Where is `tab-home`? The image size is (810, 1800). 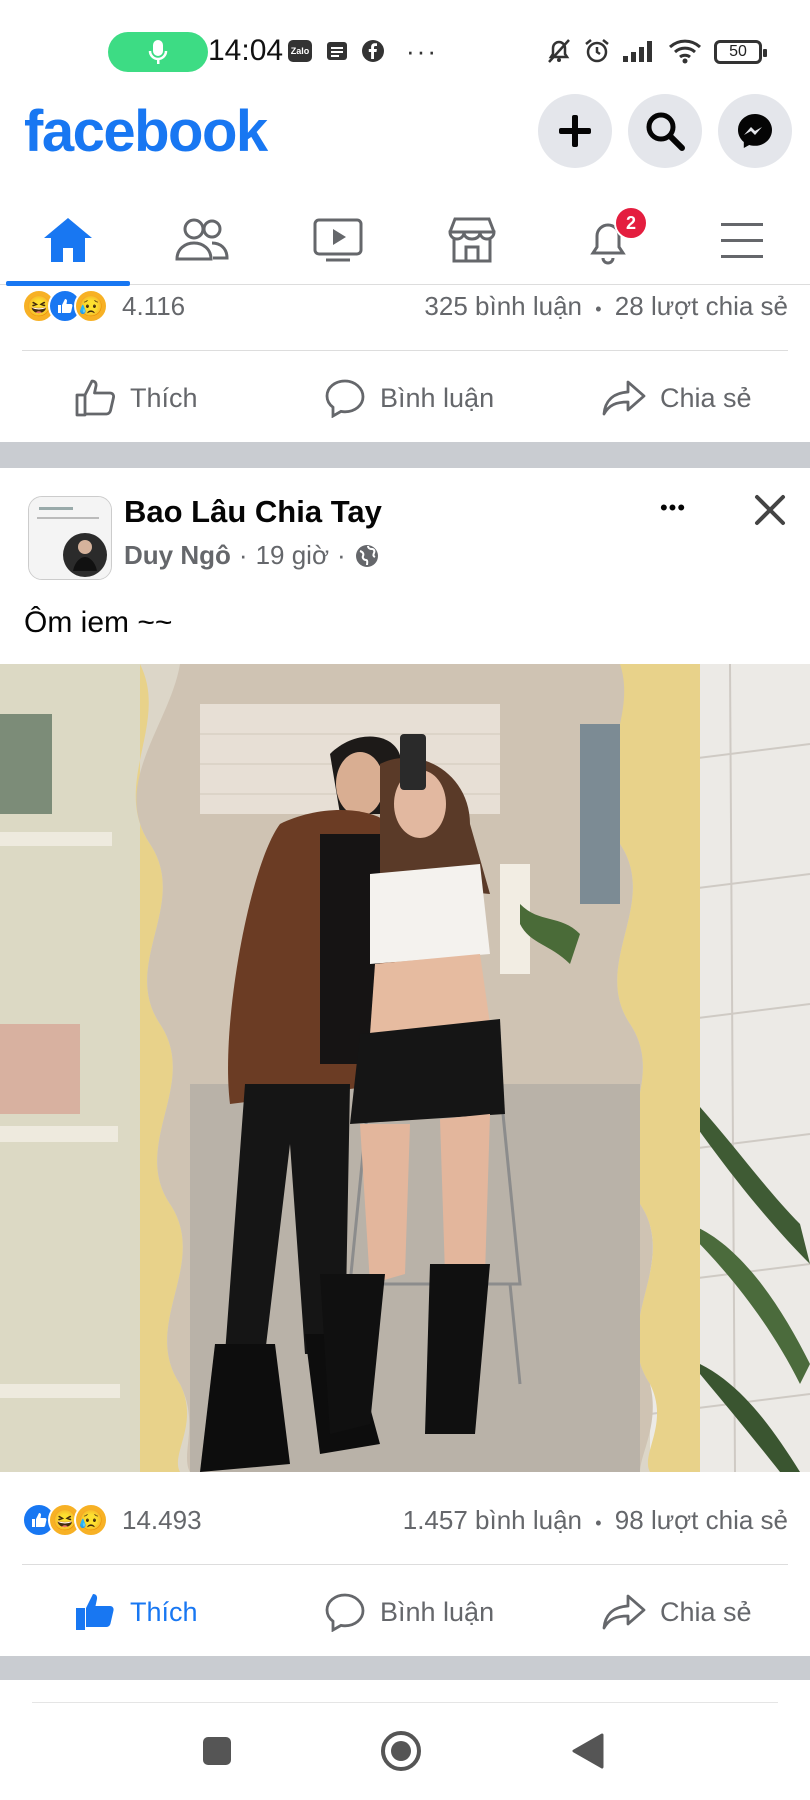
tab-home is located at coordinates (68, 240).